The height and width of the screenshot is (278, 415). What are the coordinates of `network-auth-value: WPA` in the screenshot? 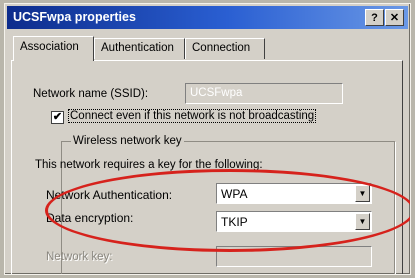 It's located at (234, 194).